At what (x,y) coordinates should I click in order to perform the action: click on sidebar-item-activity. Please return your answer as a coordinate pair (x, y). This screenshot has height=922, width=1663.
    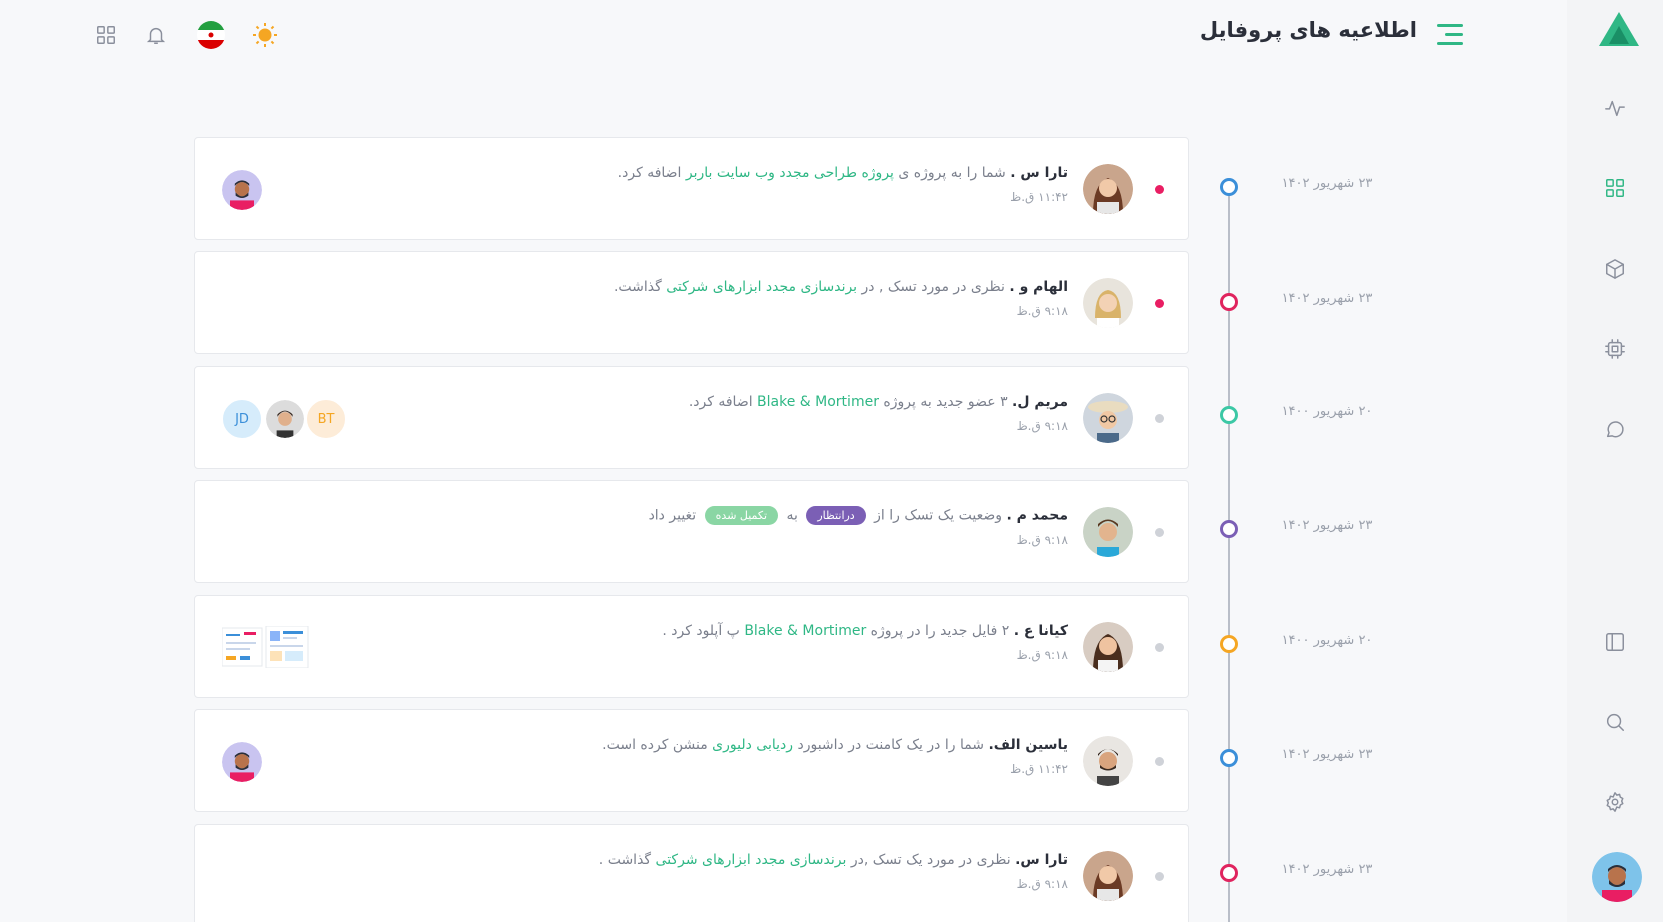
    Looking at the image, I should click on (1615, 108).